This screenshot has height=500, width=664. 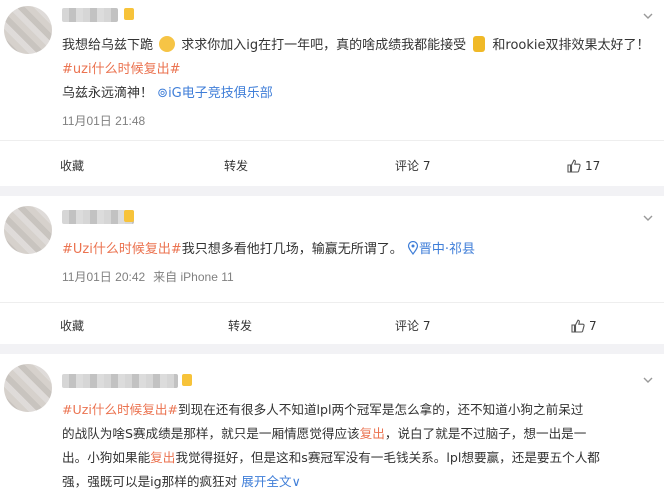 I want to click on post-text-fragment: 乌兹永远滴神！, so click(x=108, y=93).